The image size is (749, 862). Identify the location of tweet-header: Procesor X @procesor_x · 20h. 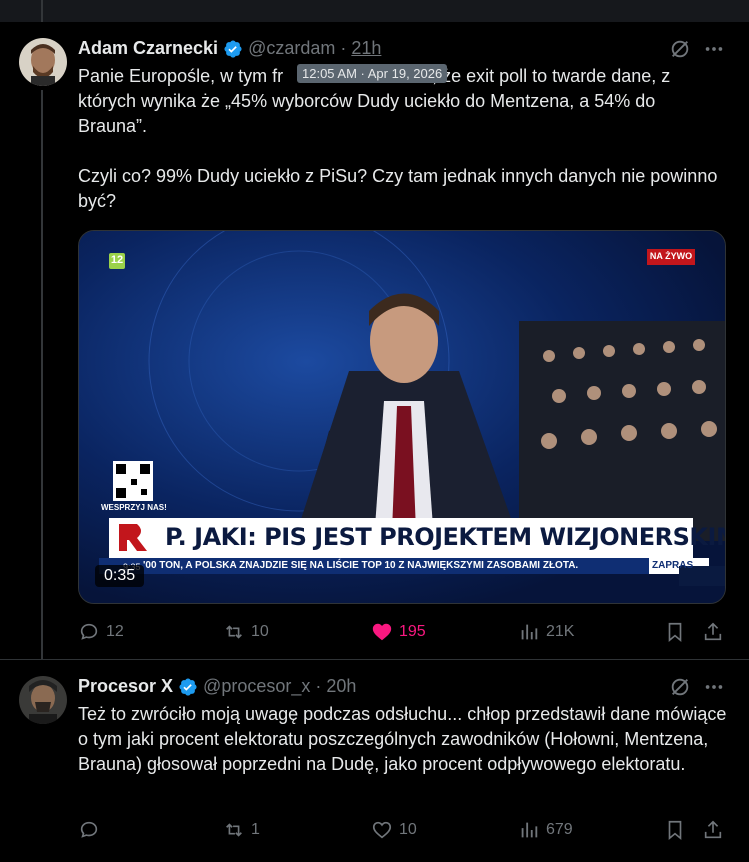
(217, 686).